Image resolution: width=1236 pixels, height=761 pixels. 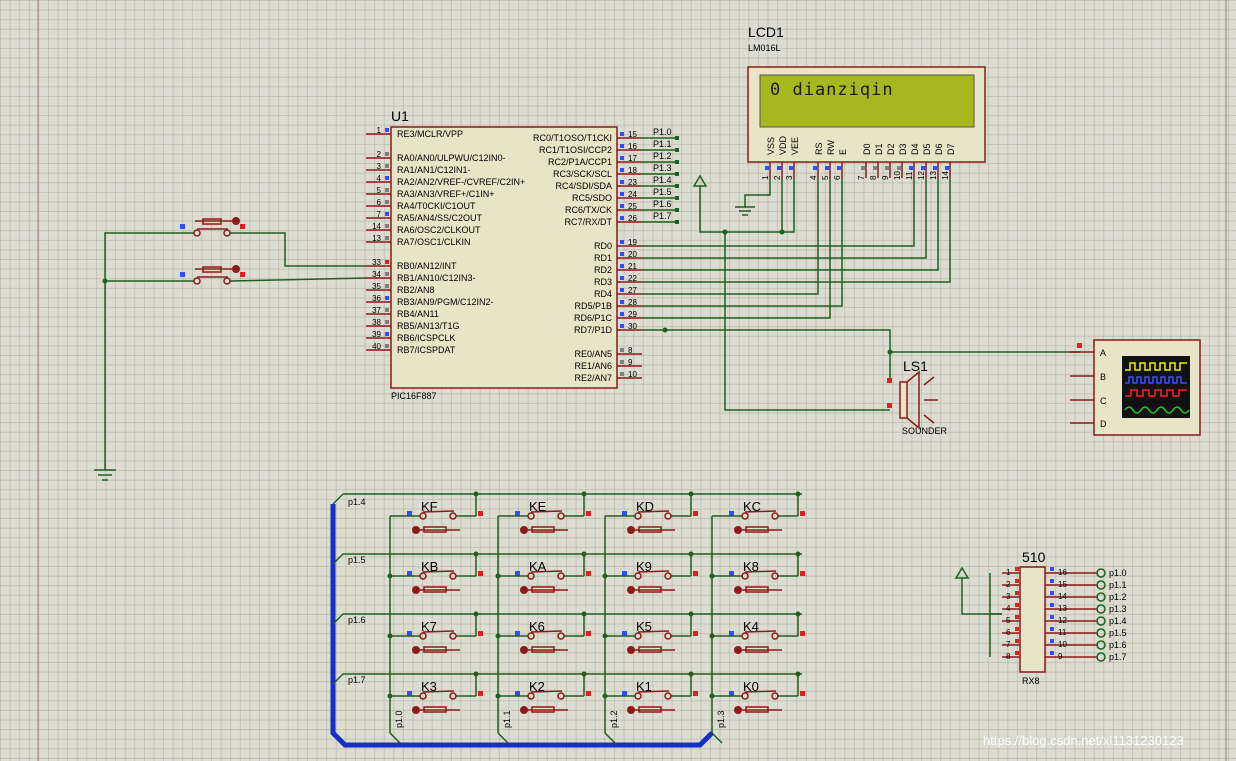 I want to click on rx8-left-pin-number: 4, so click(x=1008, y=608).